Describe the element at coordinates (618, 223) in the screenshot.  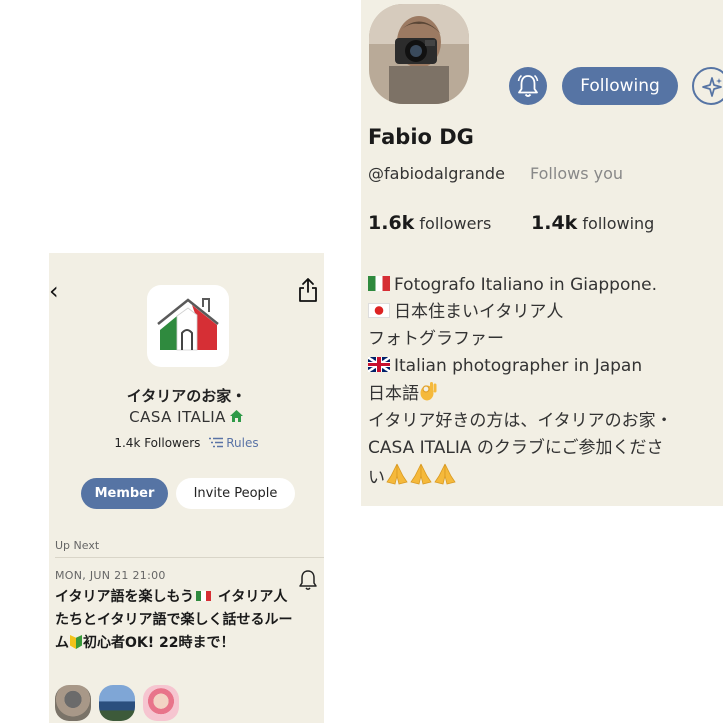
I see `following-label: following` at that location.